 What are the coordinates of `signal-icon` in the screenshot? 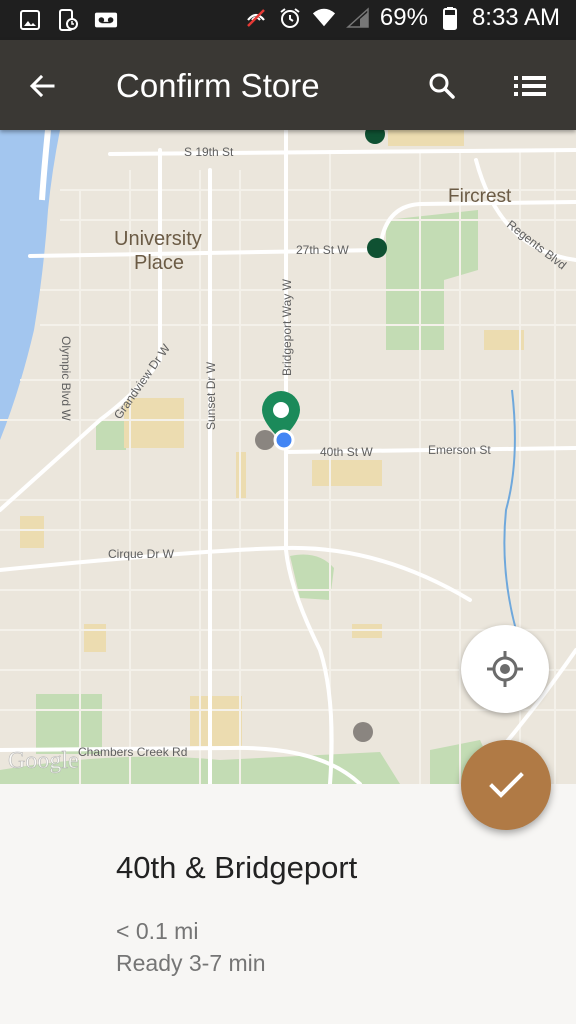 It's located at (357, 18).